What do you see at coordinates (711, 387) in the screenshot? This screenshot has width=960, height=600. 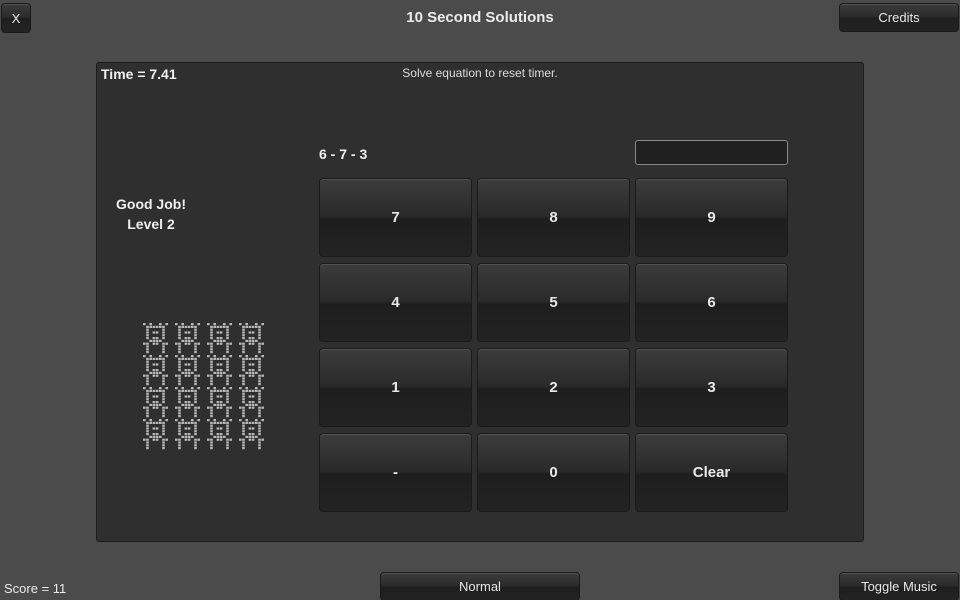 I see `key-3-button: 3` at bounding box center [711, 387].